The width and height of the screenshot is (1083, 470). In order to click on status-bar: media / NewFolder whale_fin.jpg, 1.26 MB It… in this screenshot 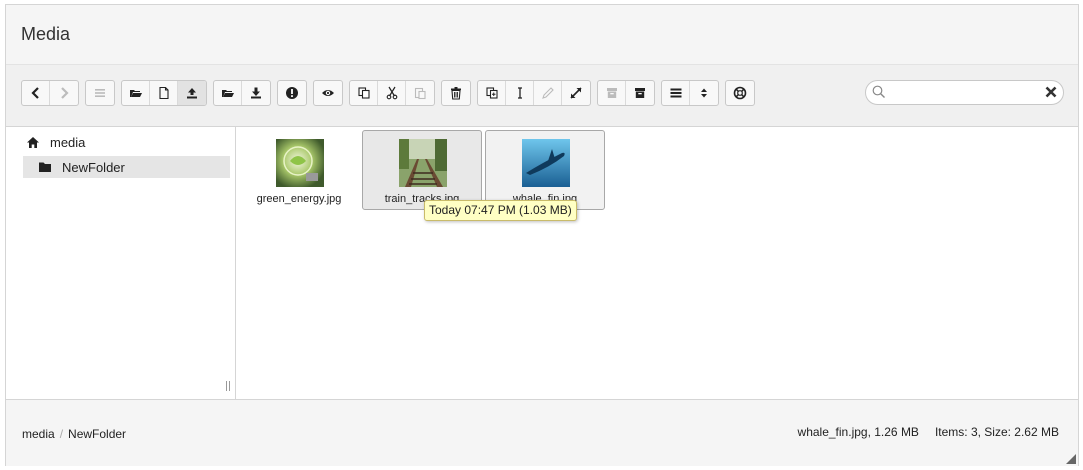, I will do `click(542, 432)`.